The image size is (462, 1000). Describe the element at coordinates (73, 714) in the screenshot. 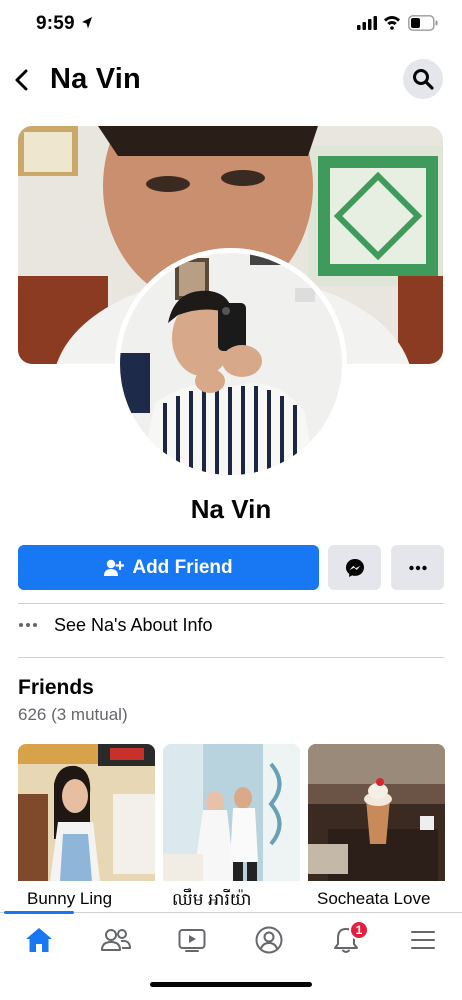

I see `friends-count: 626 (3 mutual)` at that location.